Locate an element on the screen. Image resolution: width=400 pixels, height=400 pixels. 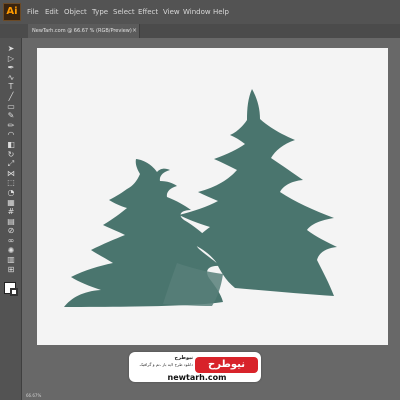
type-tool-icon: T is located at coordinates (11, 87).